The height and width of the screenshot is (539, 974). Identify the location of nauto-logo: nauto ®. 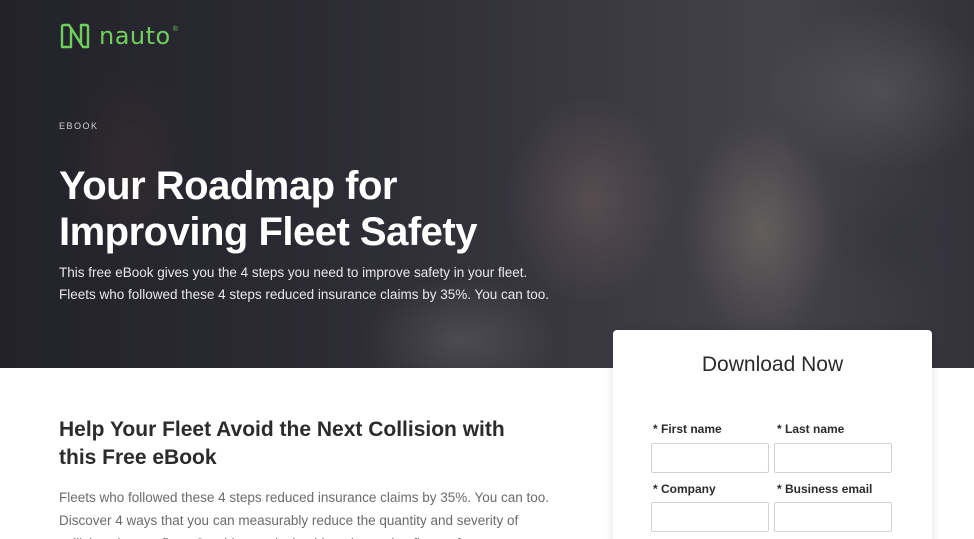
(121, 36).